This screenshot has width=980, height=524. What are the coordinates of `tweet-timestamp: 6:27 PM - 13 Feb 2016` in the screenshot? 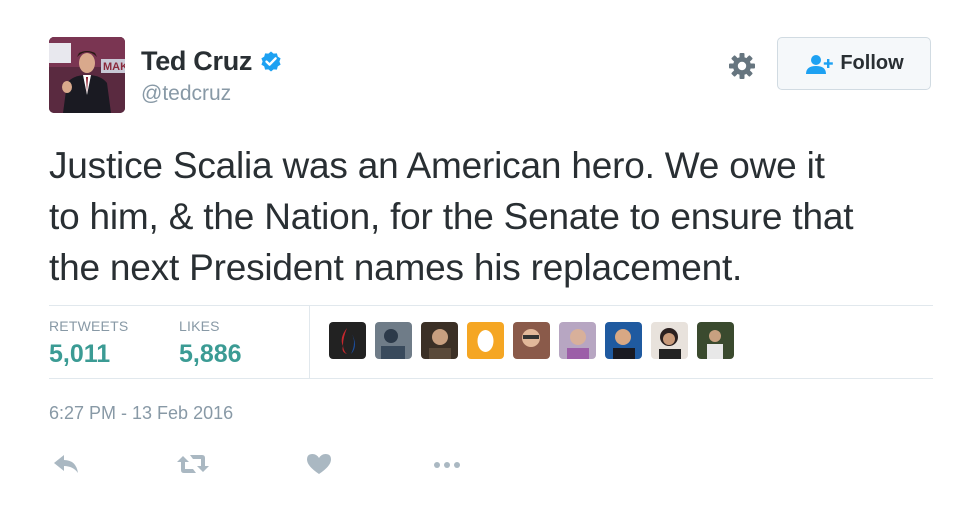 It's located at (141, 413).